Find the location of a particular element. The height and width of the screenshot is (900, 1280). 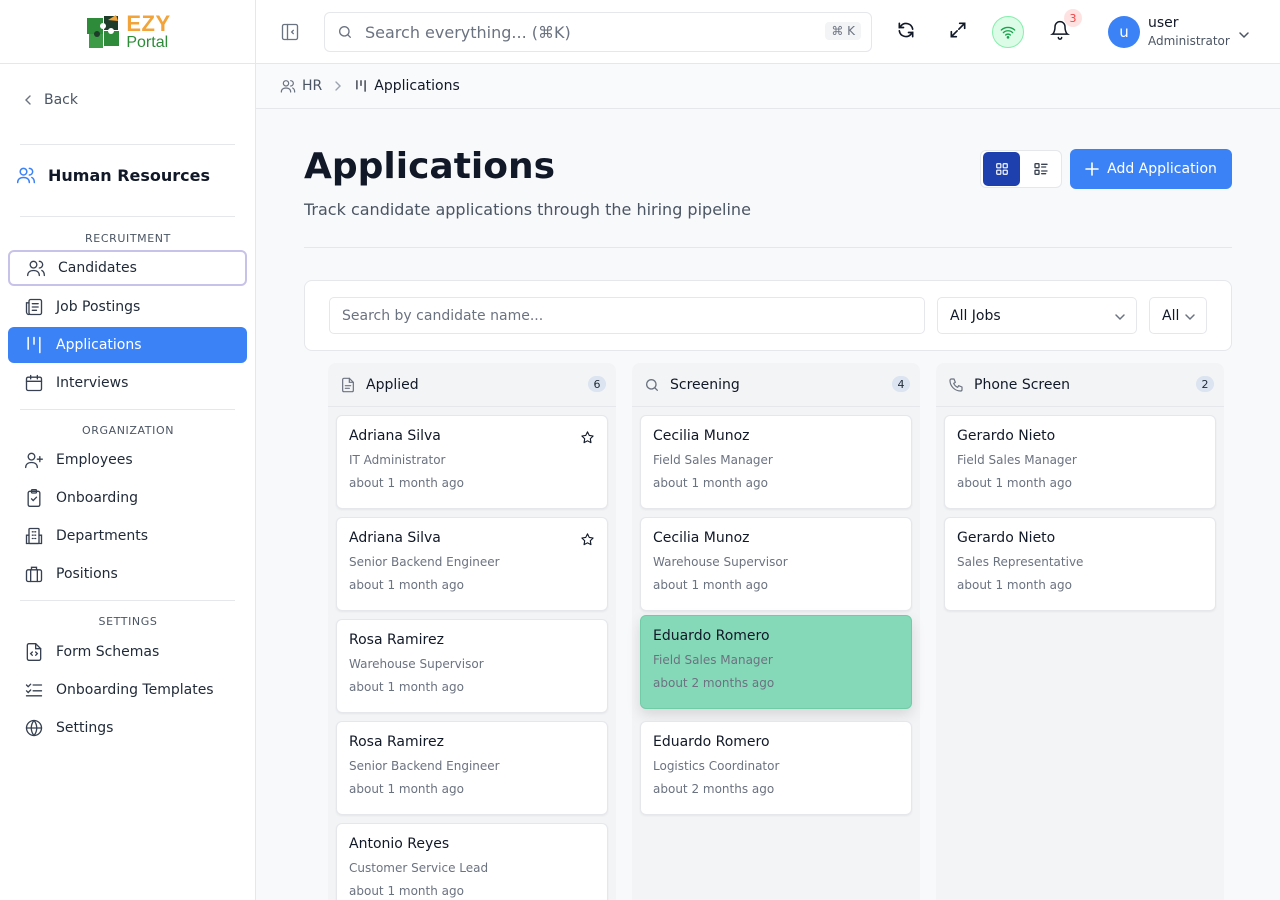

refresh-icon is located at coordinates (906, 30).